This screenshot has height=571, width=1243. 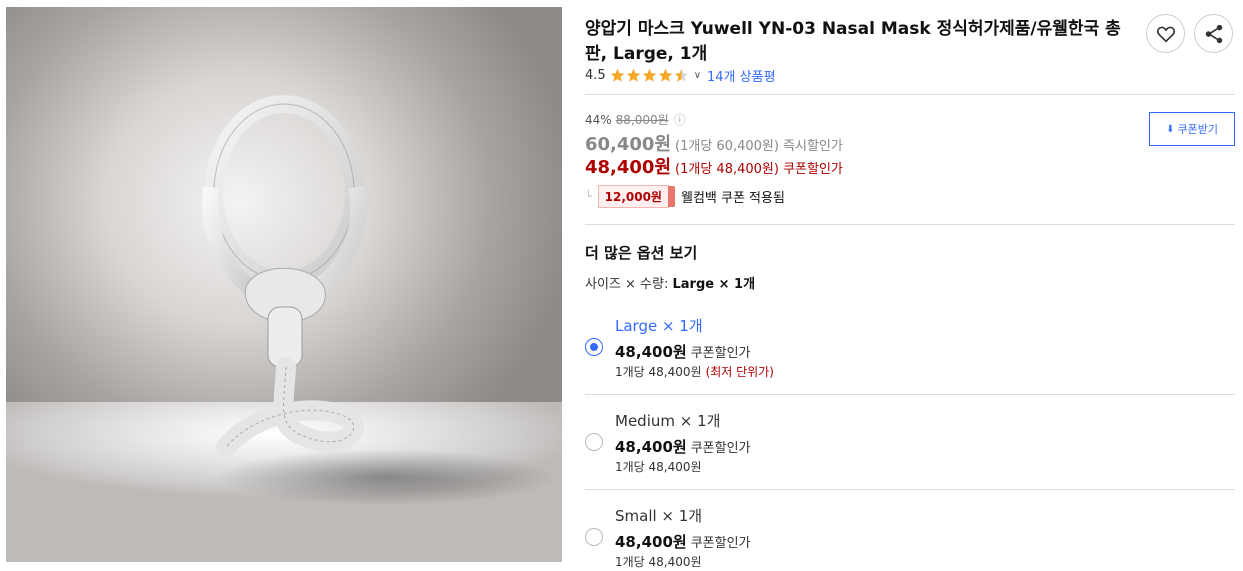 What do you see at coordinates (910, 448) in the screenshot?
I see `option-item-medium: Medium × 1개 48,400원 쿠폰할인가 1개당 48,400원` at bounding box center [910, 448].